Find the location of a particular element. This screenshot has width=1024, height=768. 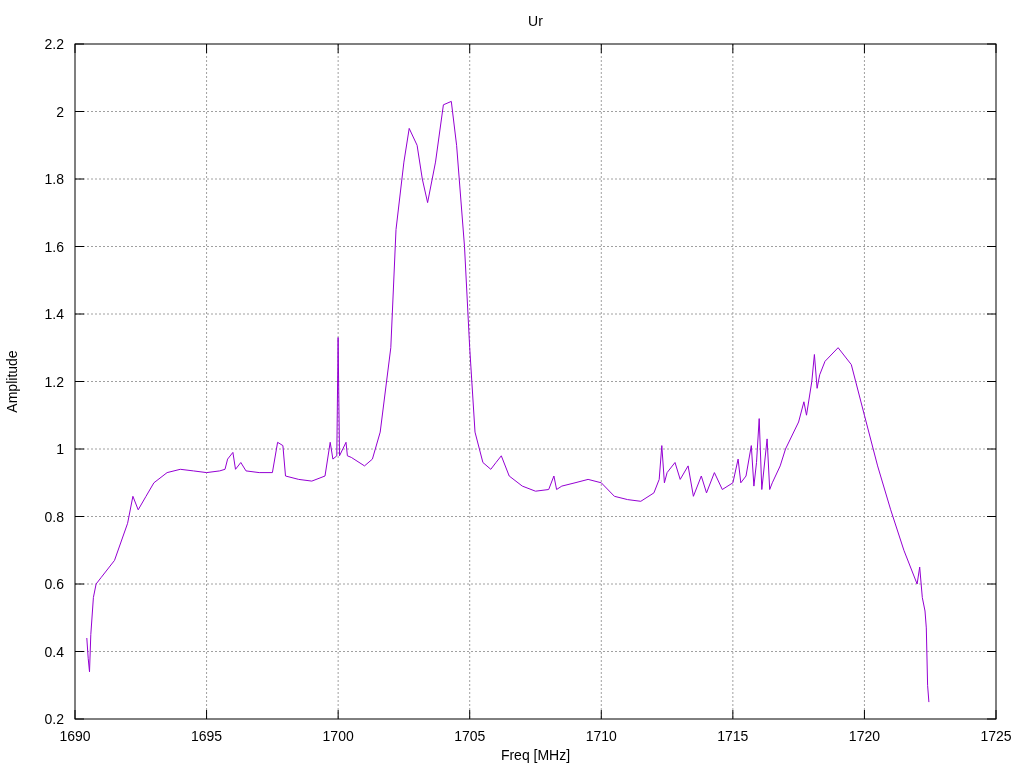

axis-tick-label: 1720 is located at coordinates (864, 736).